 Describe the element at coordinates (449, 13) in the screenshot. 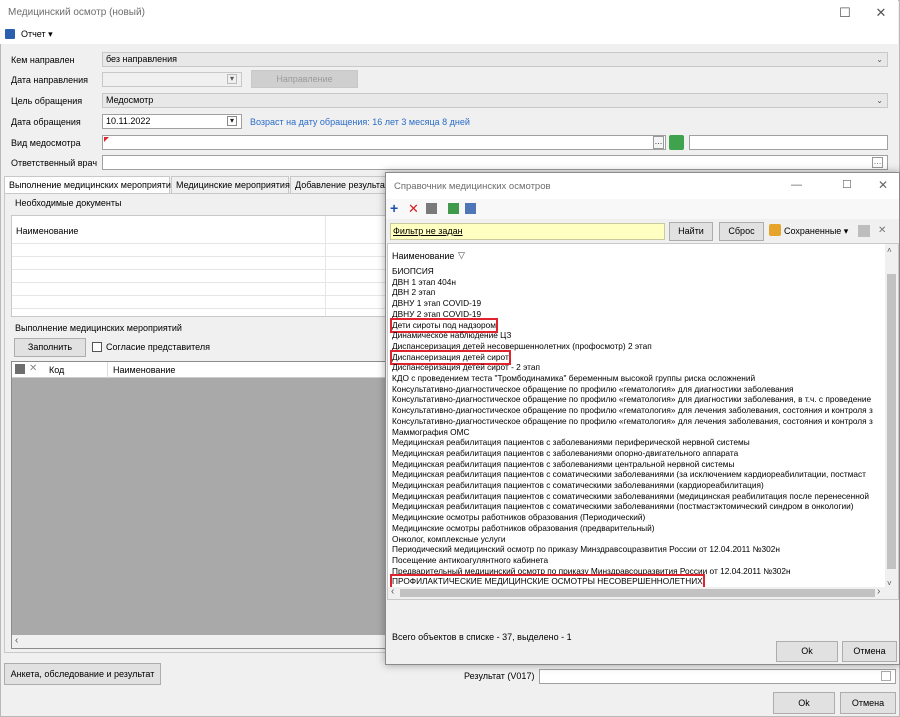

I see `title-bar: Медицинский осмотр (новый) ☐ ✕` at that location.